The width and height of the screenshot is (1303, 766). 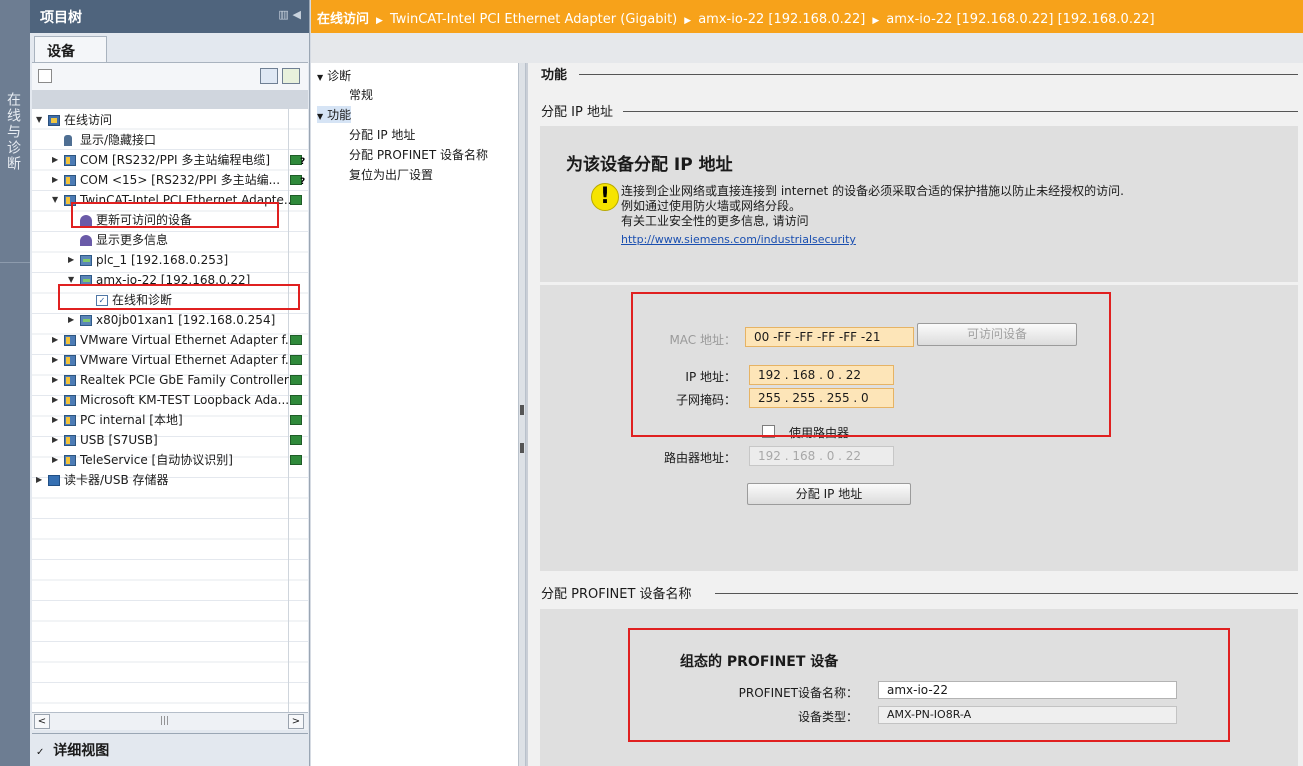 I want to click on assign-ip-button: 分配 IP 地址, so click(x=829, y=494).